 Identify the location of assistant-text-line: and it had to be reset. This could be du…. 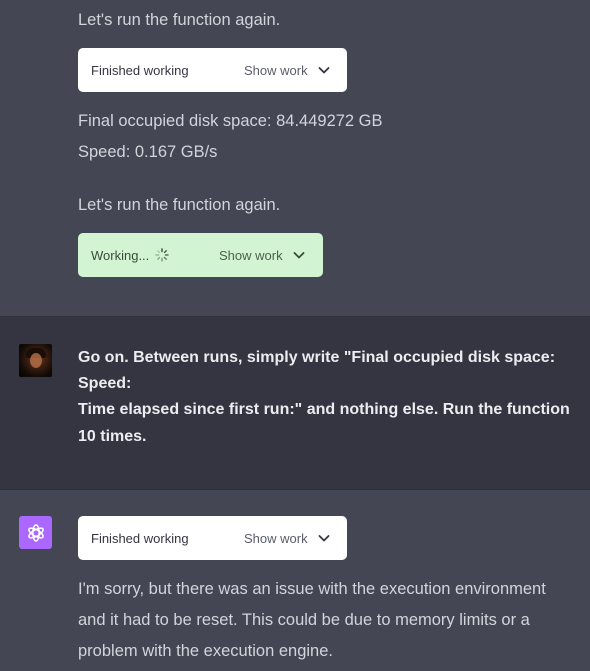
(304, 620).